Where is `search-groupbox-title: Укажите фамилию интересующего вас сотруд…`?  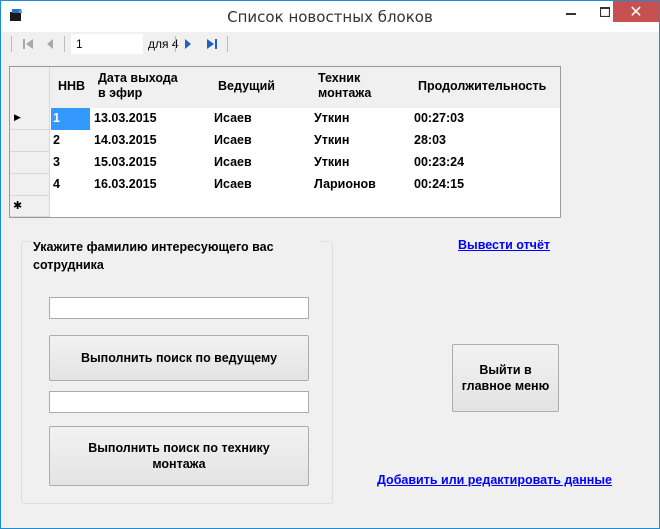
search-groupbox-title: Укажите фамилию интересующего вас сотруд… is located at coordinates (176, 256).